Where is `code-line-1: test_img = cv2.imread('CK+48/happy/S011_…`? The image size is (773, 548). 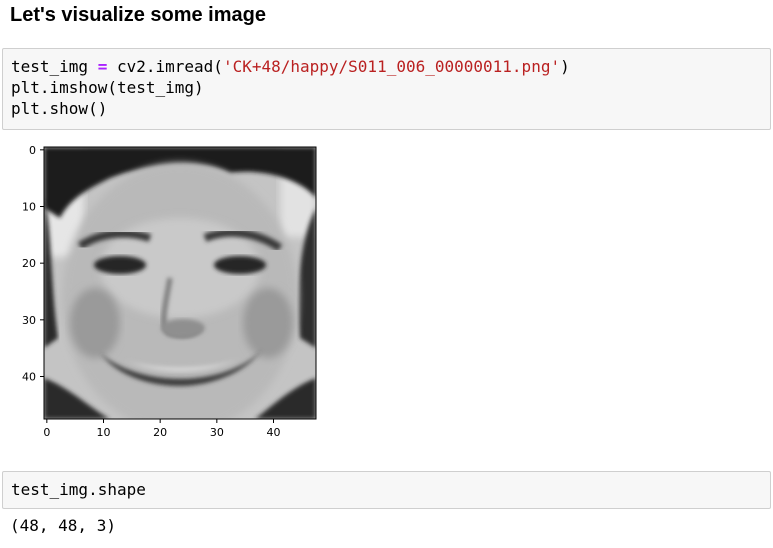 code-line-1: test_img = cv2.imread('CK+48/happy/S011_… is located at coordinates (290, 66).